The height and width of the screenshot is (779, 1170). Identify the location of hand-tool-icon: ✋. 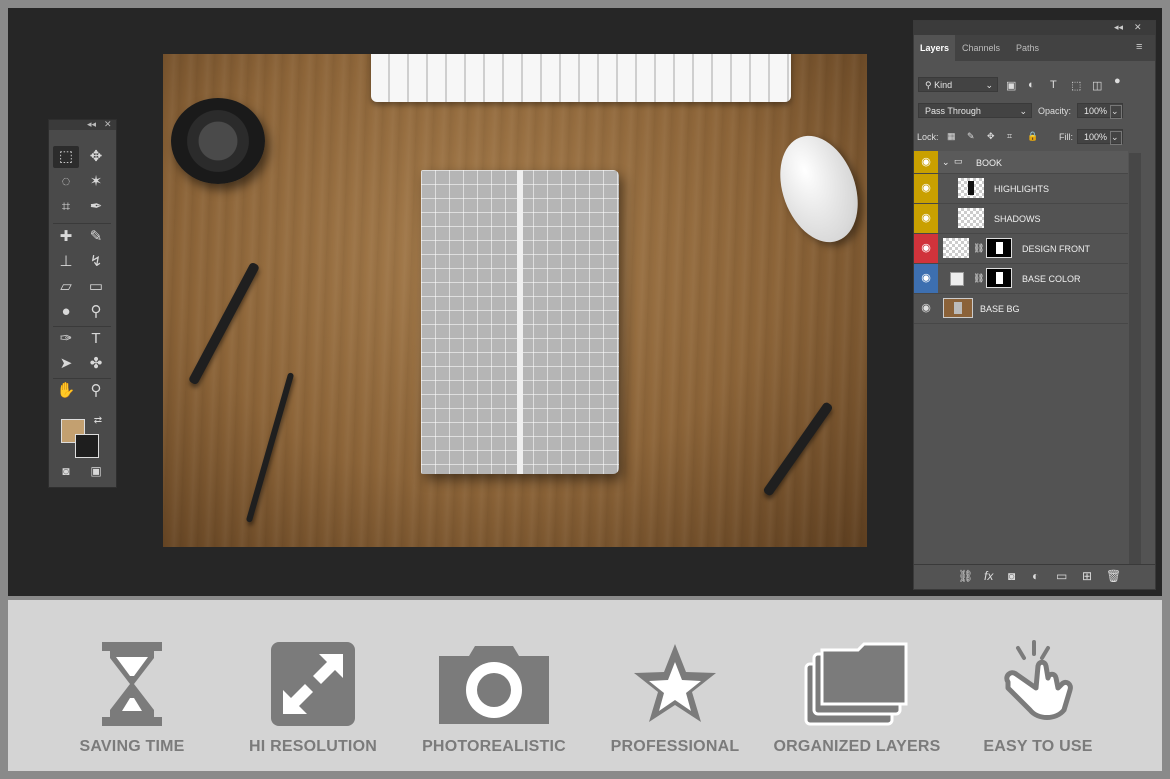
(66, 391).